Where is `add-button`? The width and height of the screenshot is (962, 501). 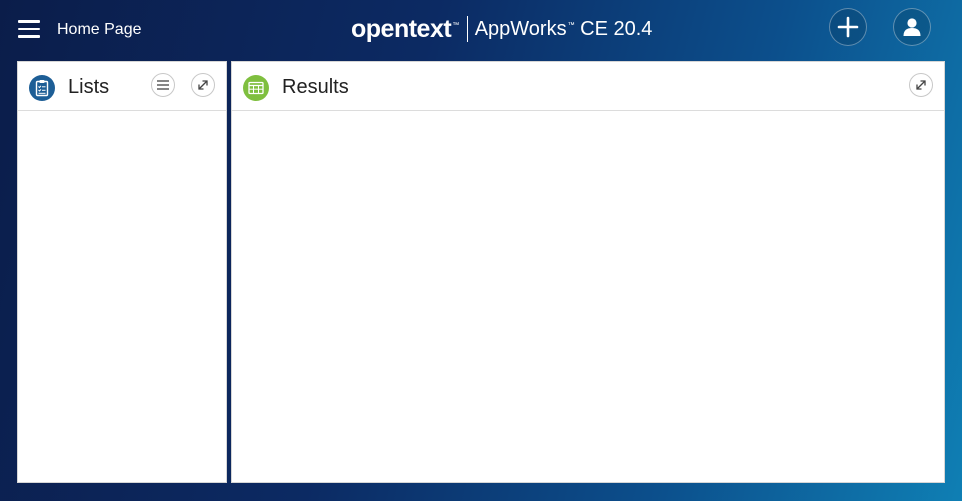
add-button is located at coordinates (848, 27).